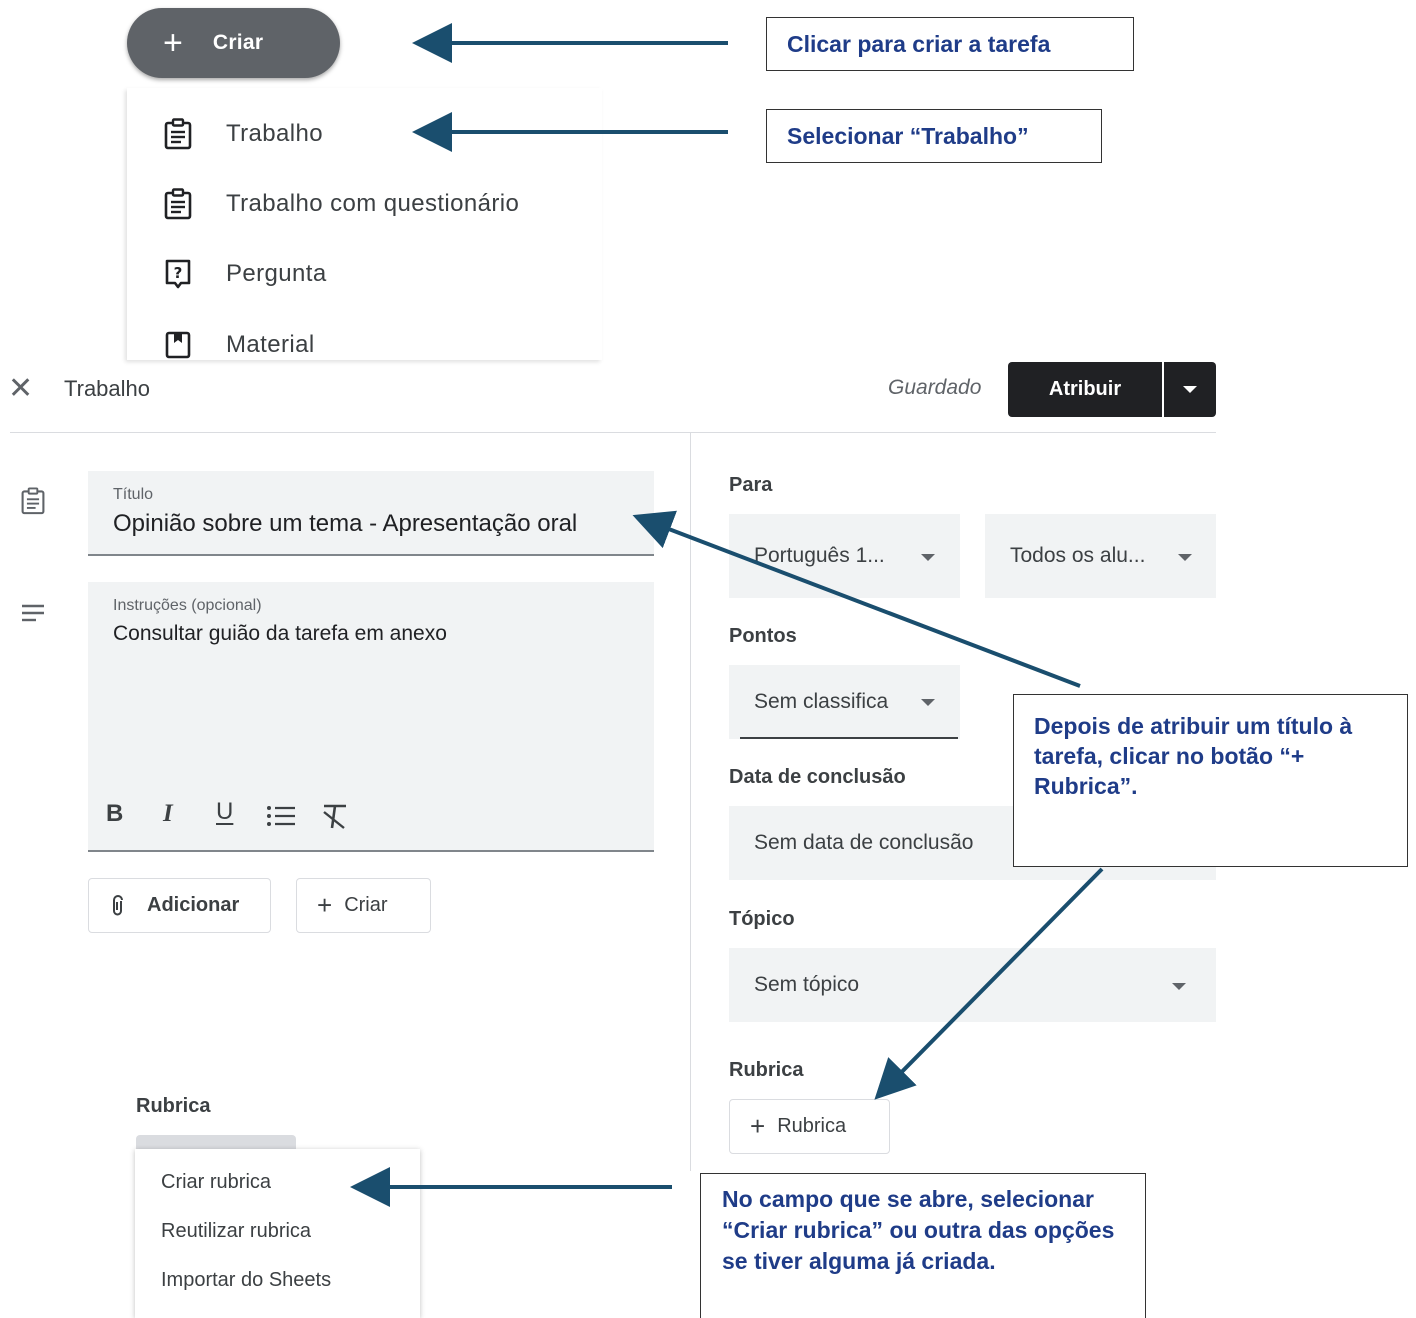 The height and width of the screenshot is (1318, 1416). Describe the element at coordinates (856, 599) in the screenshot. I see `arrow-title` at that location.